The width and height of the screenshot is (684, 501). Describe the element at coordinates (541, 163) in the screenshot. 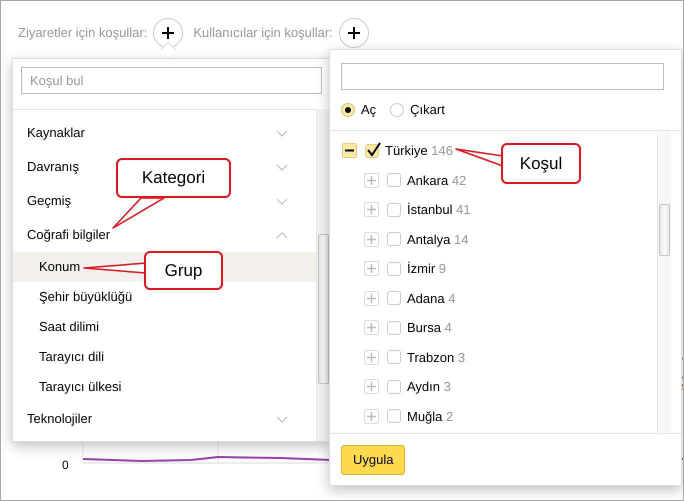

I see `callout-tooltip: Koşul` at that location.